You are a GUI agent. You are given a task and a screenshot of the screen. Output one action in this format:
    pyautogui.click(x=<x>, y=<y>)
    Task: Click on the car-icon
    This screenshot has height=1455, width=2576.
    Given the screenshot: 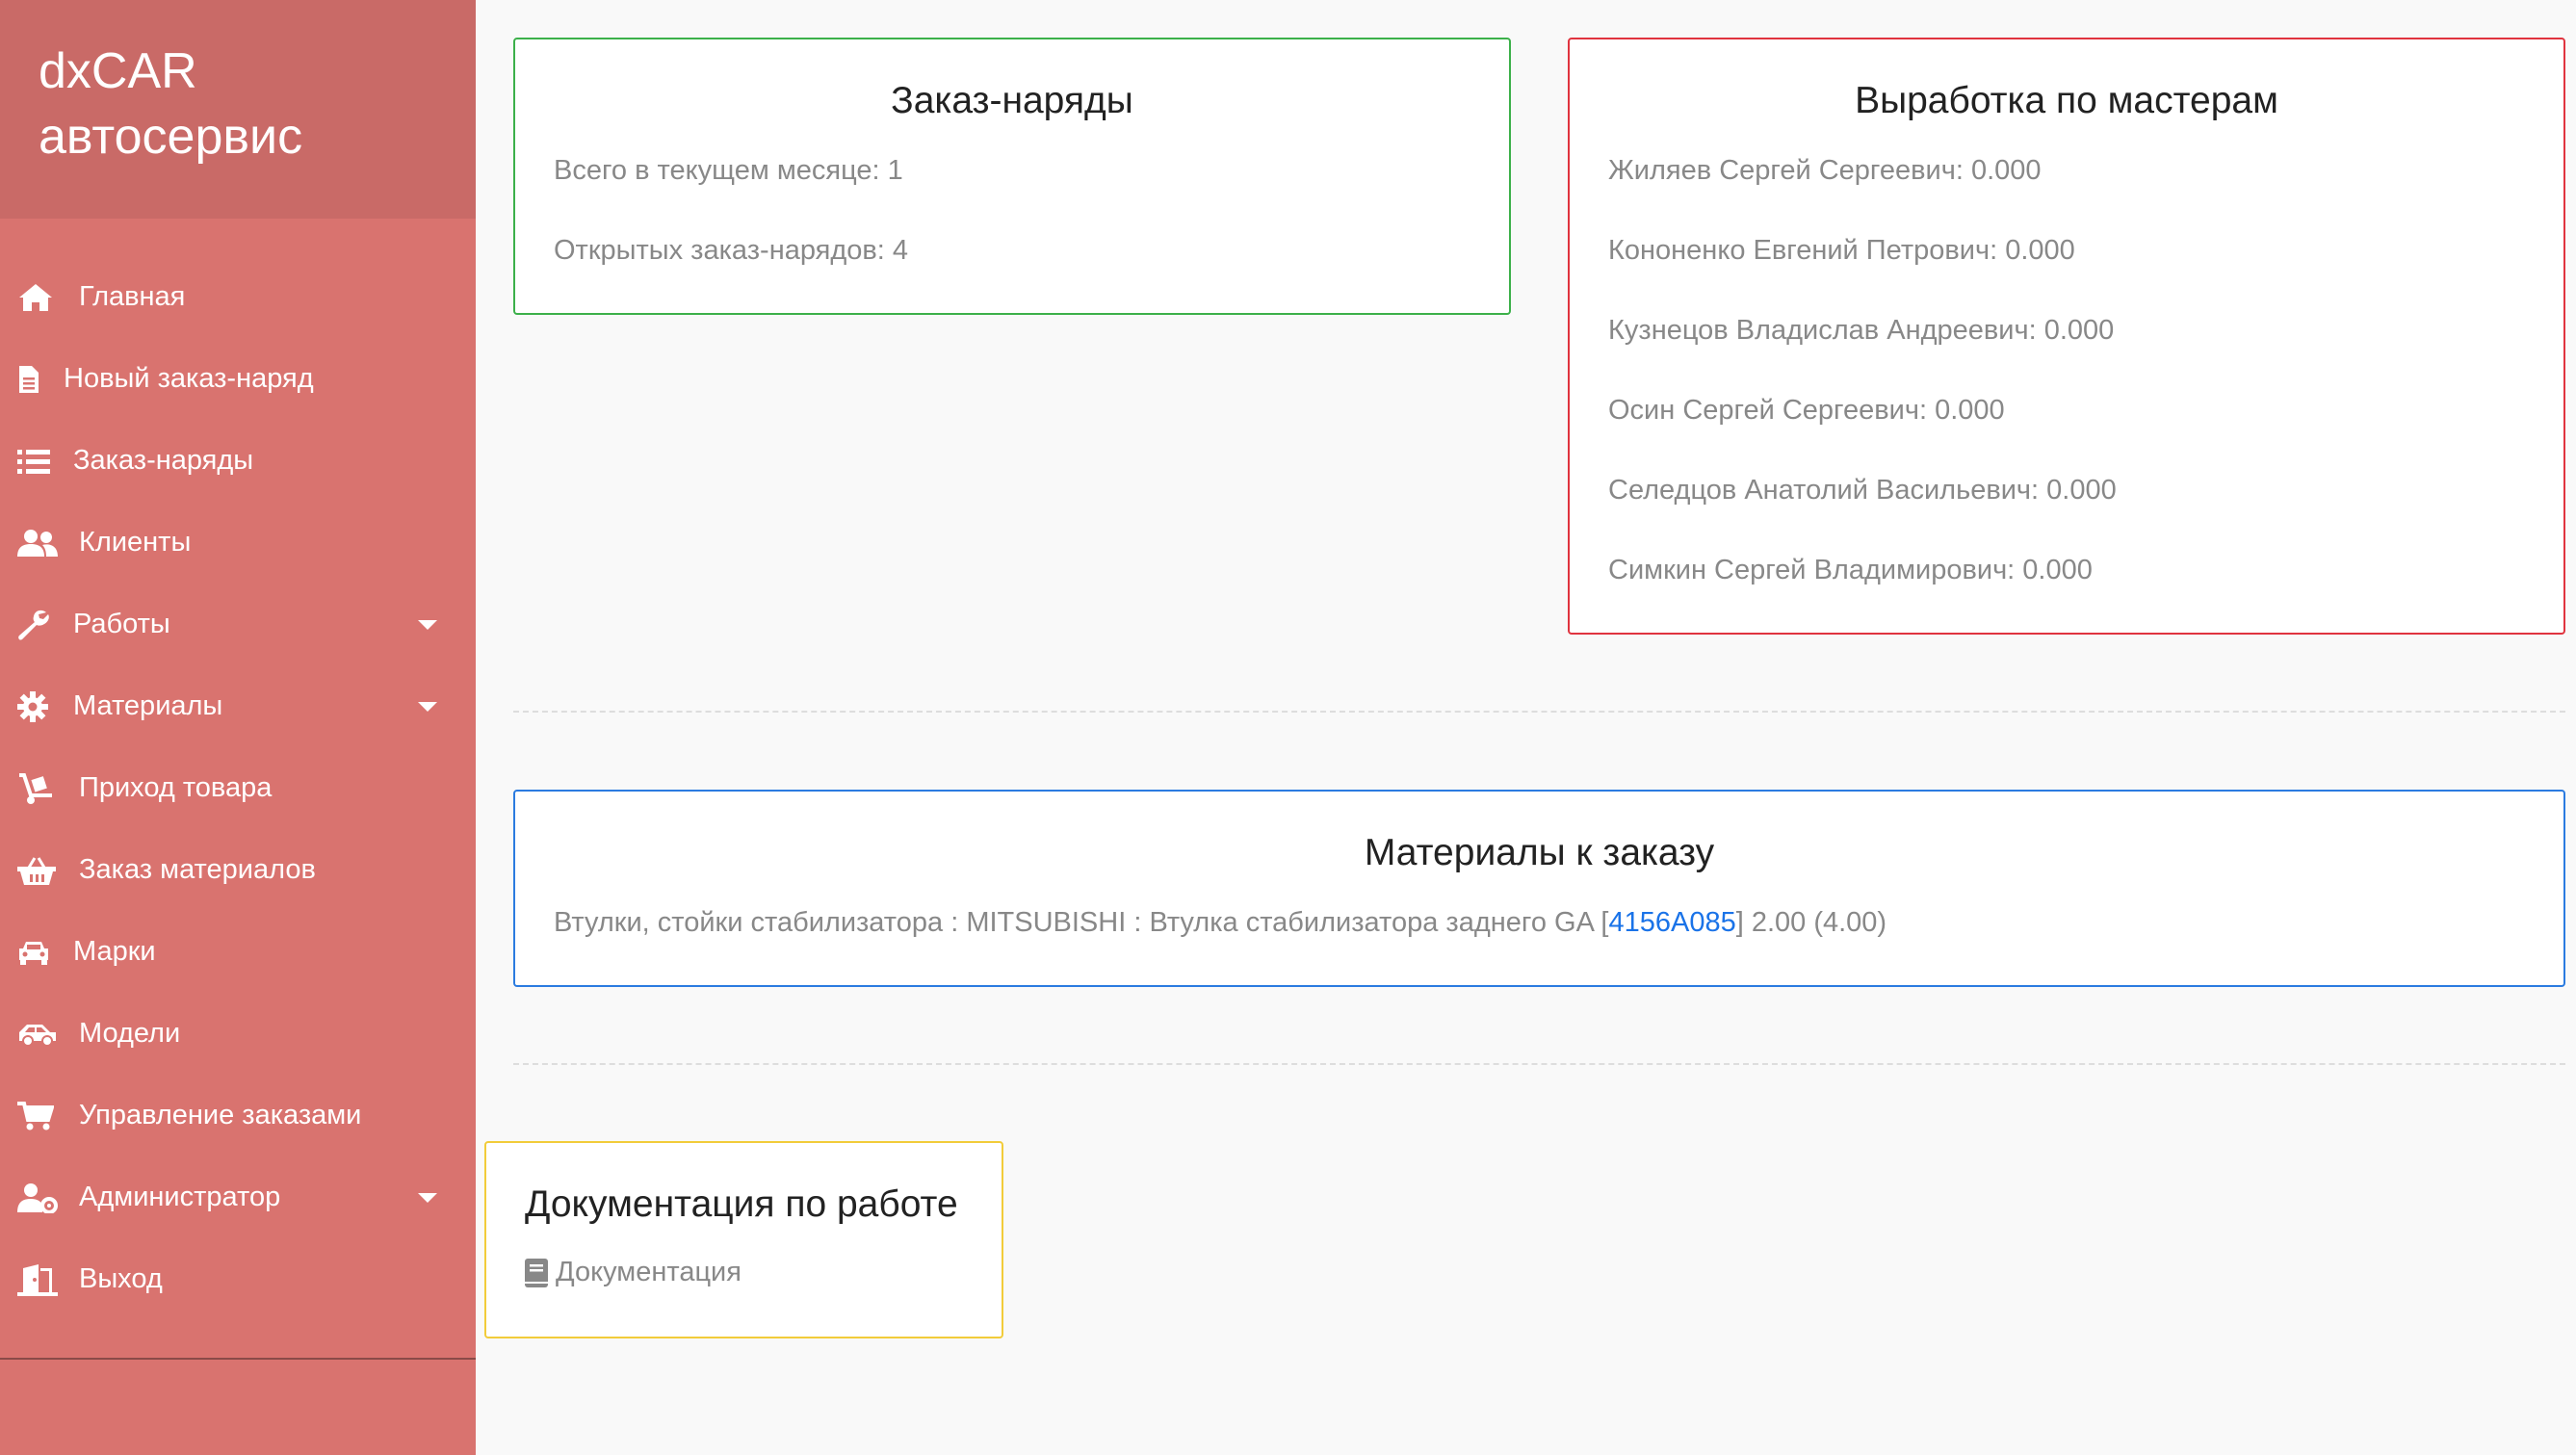 What is the action you would take?
    pyautogui.click(x=36, y=953)
    